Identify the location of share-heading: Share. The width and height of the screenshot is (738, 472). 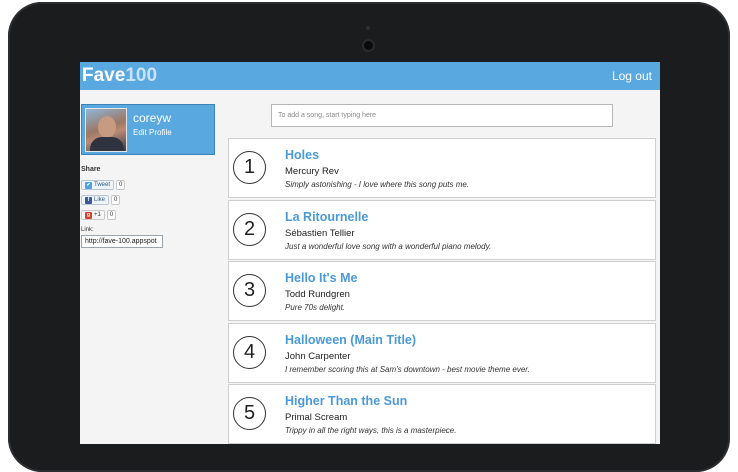
(91, 169).